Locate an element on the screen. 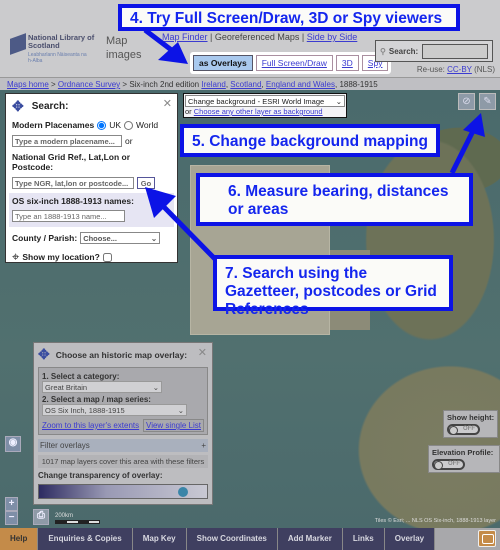  series-select: OS Six Inch, 1888-1915 ⌄ is located at coordinates (114, 410).